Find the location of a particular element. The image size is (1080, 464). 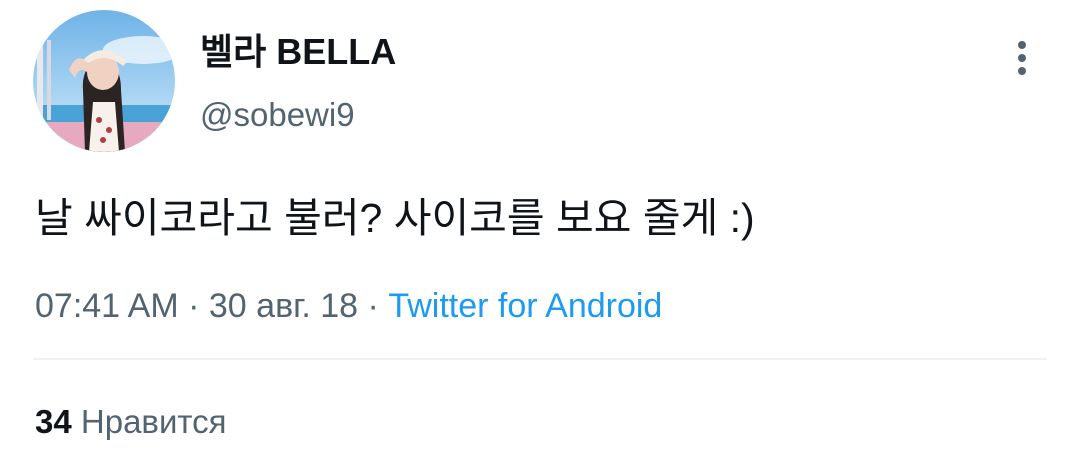

likes-label: Нравится is located at coordinates (153, 421).